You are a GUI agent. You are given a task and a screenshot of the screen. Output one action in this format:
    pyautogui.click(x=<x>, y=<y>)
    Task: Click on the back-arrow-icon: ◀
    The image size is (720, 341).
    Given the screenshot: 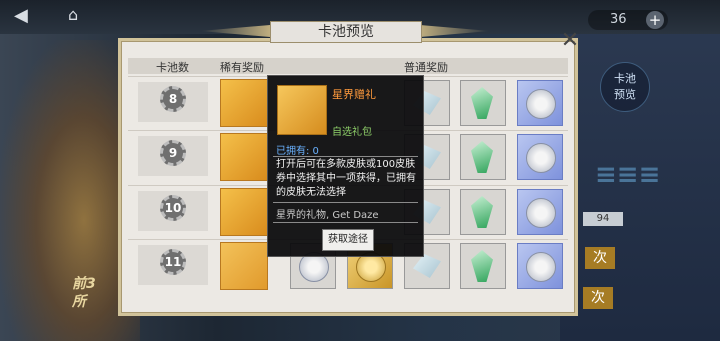 What is the action you would take?
    pyautogui.click(x=21, y=15)
    